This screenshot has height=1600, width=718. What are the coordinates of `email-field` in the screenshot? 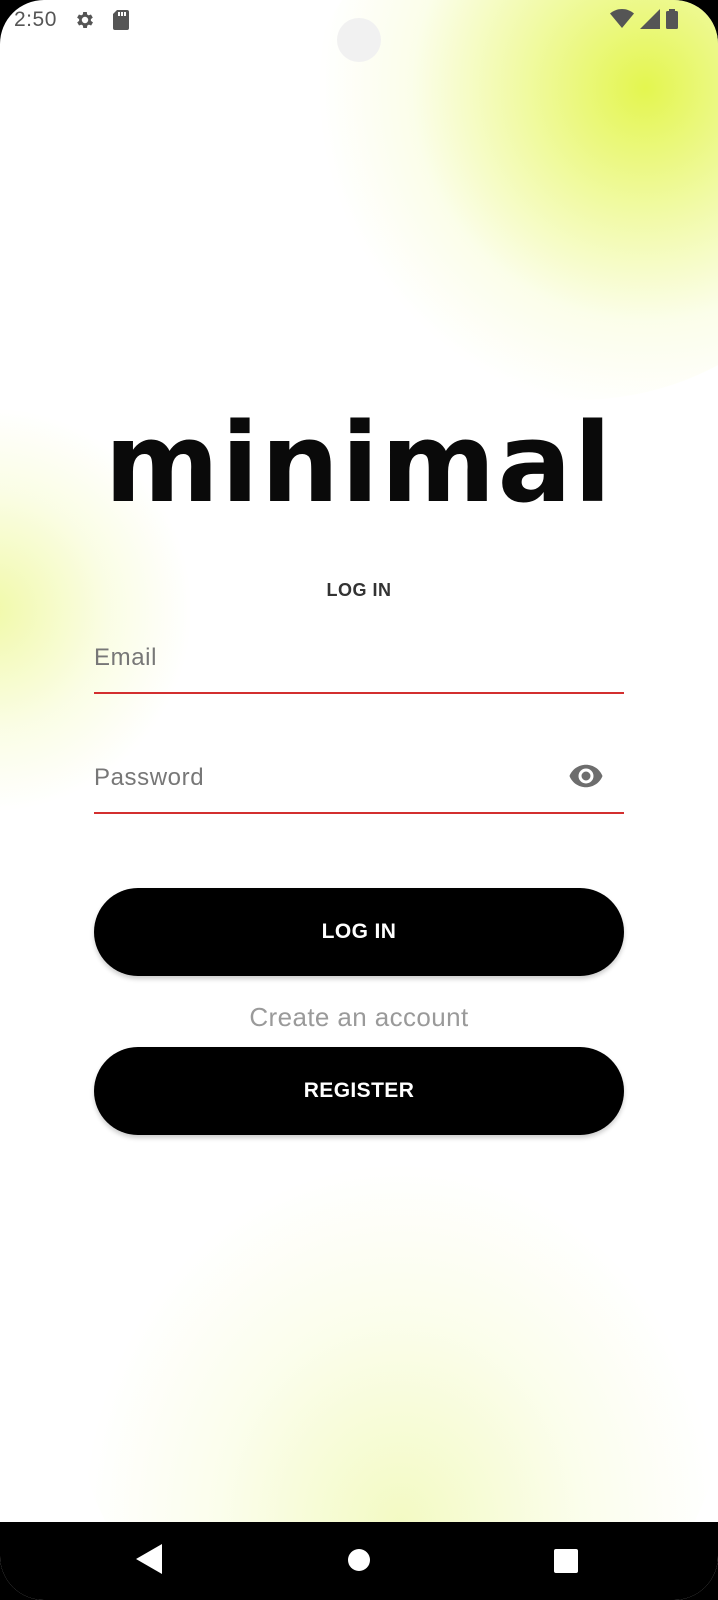 It's located at (359, 664).